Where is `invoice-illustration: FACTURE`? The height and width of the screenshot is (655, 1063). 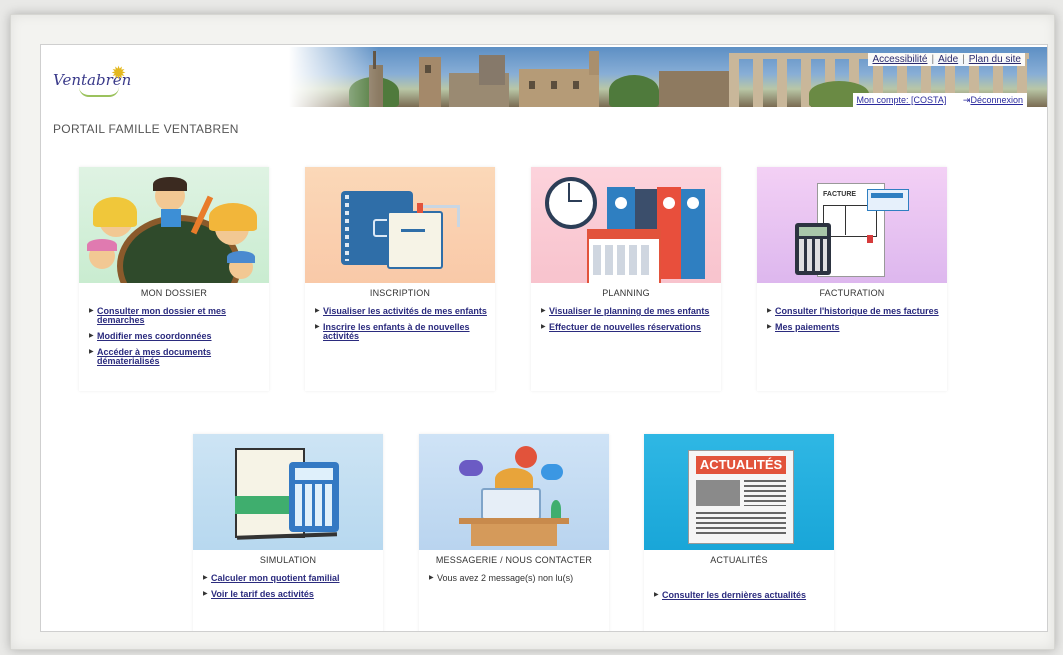 invoice-illustration: FACTURE is located at coordinates (852, 225).